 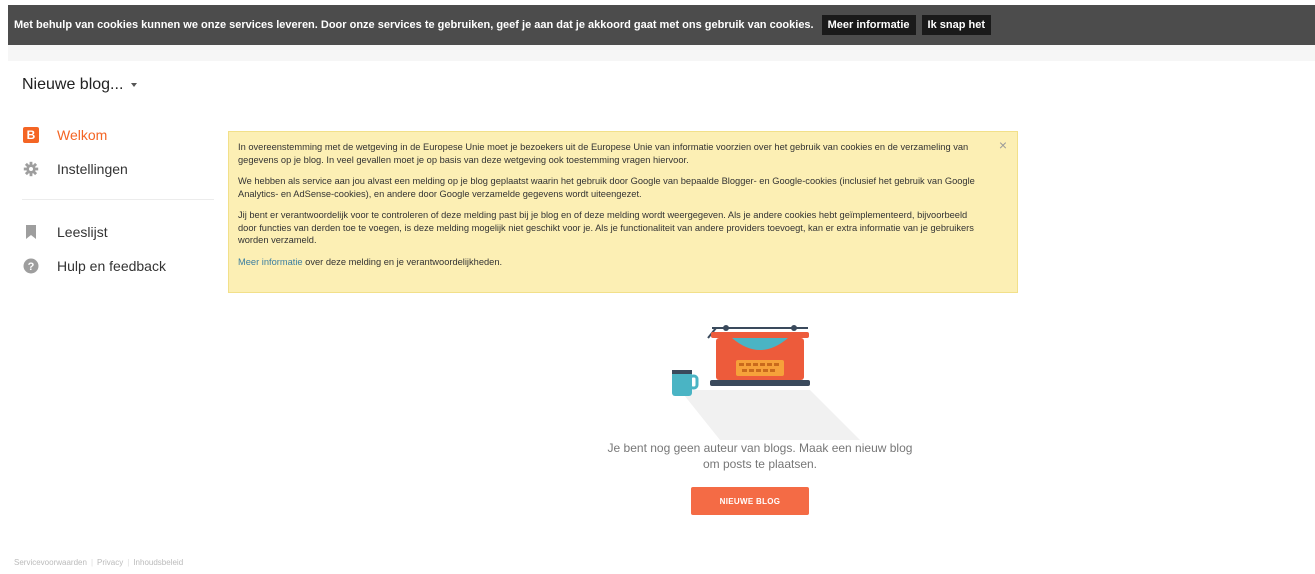 What do you see at coordinates (134, 85) in the screenshot?
I see `caret-down-icon` at bounding box center [134, 85].